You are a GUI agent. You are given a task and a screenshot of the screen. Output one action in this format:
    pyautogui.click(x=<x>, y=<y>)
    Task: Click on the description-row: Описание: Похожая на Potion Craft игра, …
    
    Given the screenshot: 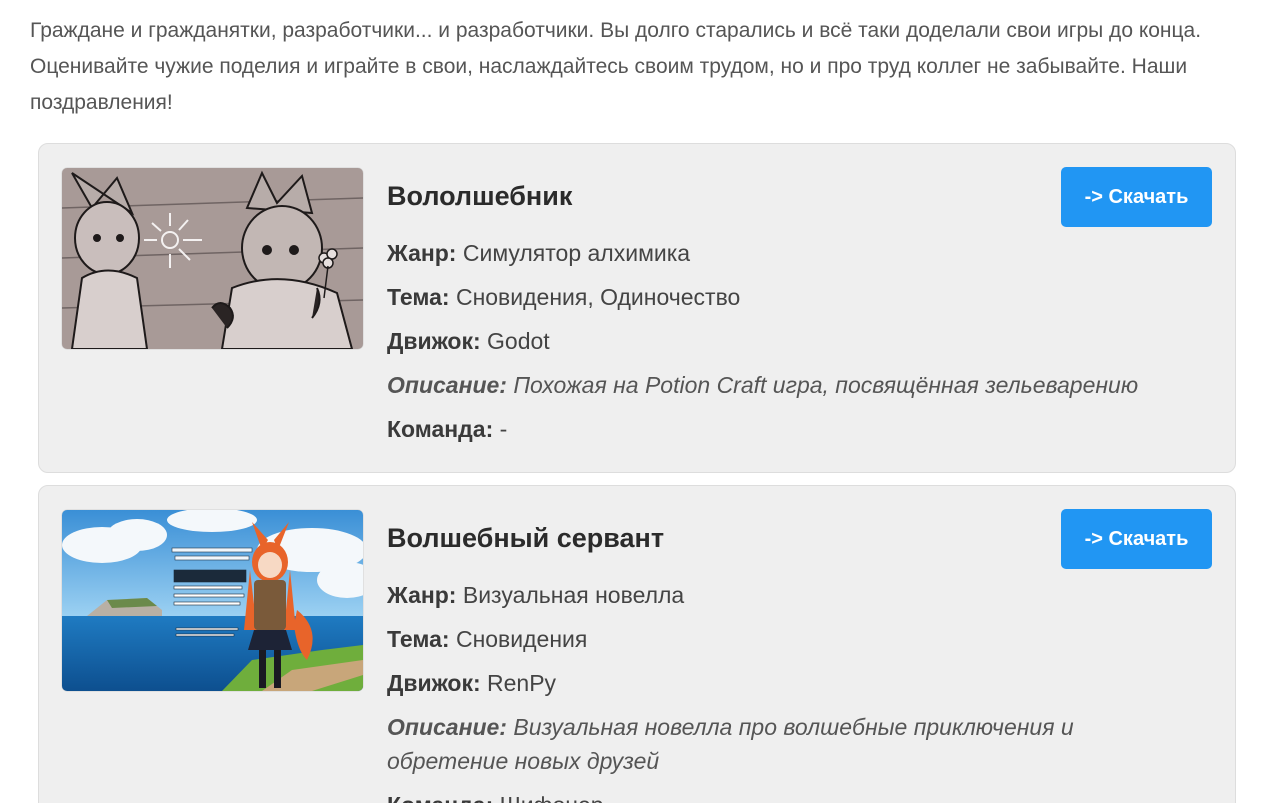 What is the action you would take?
    pyautogui.click(x=792, y=385)
    